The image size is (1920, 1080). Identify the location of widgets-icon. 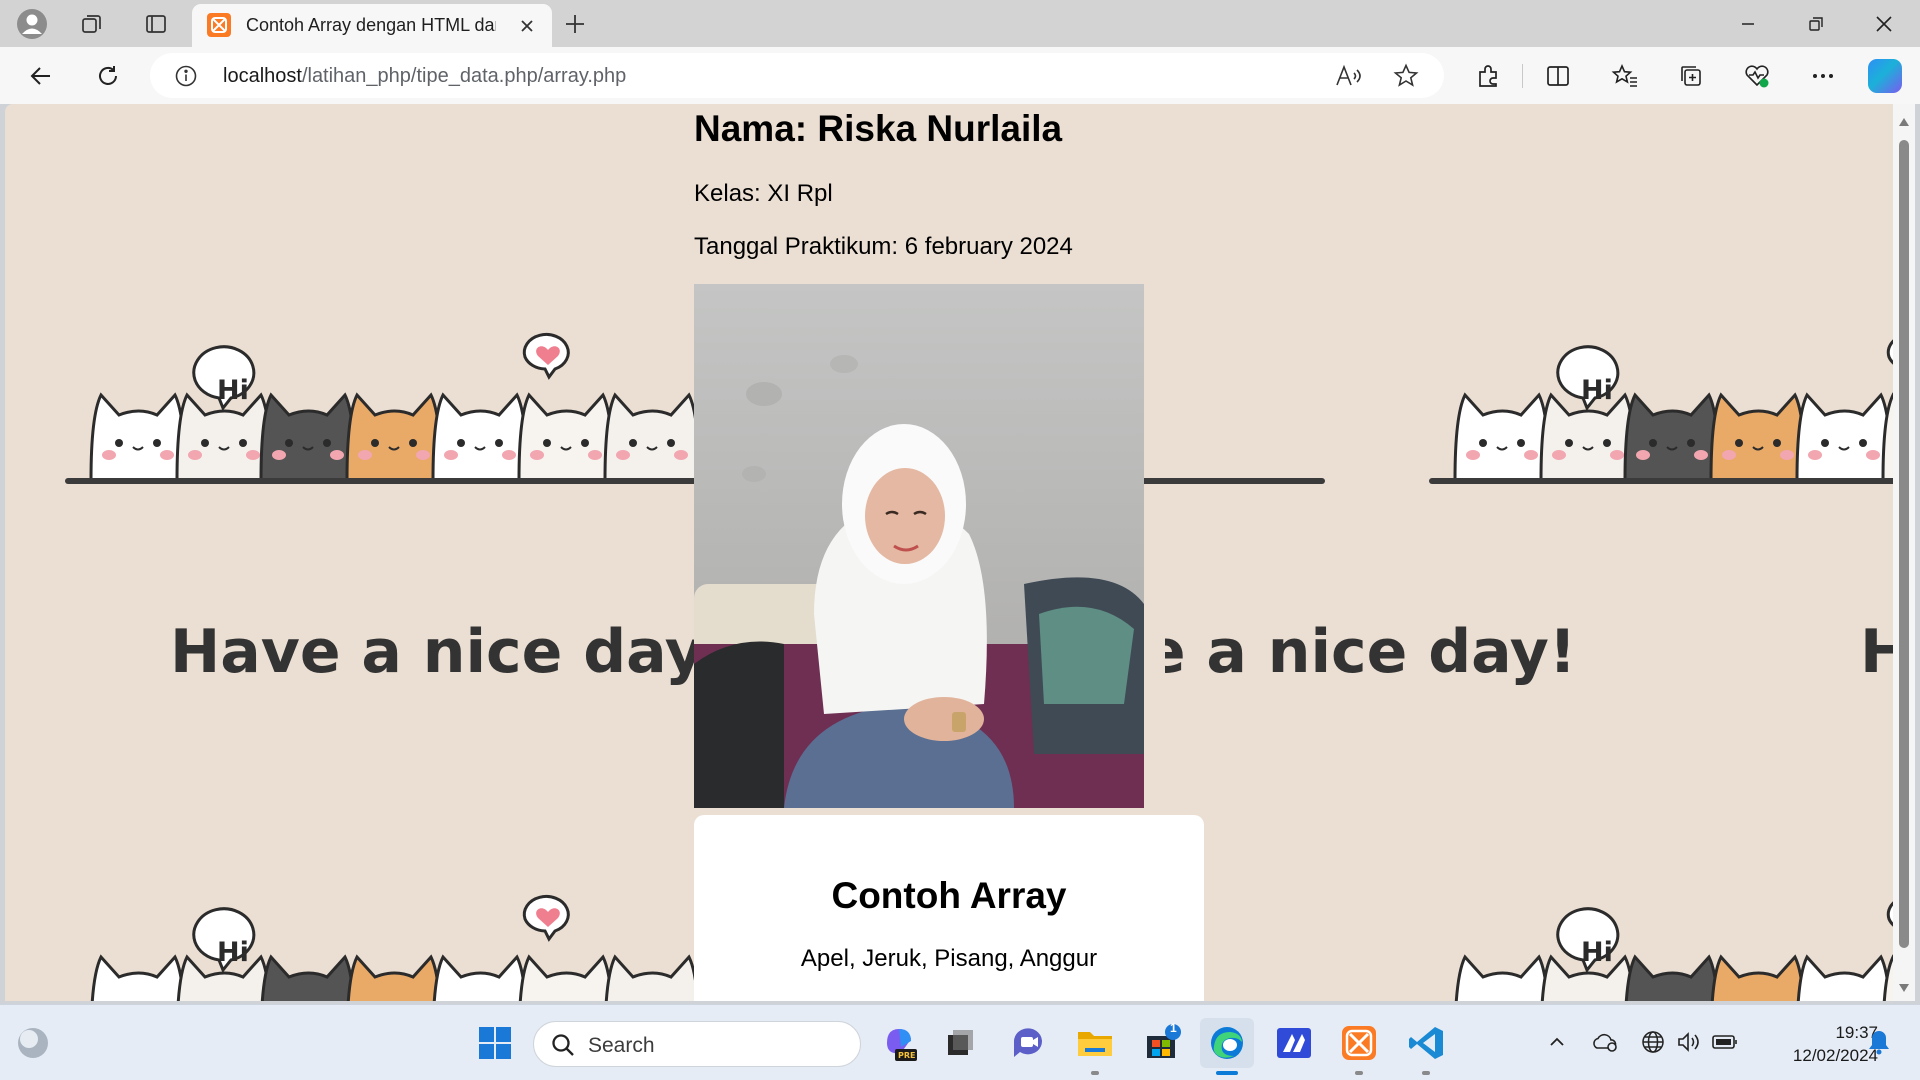
(33, 1043).